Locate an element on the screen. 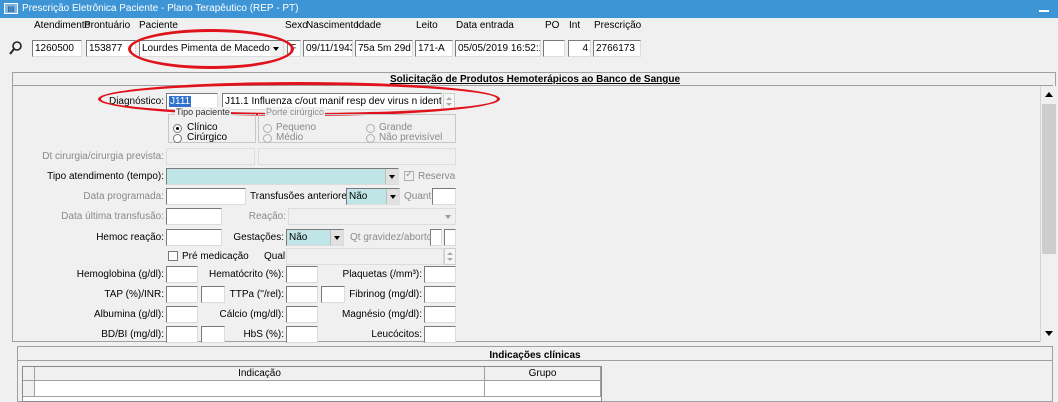 This screenshot has width=1058, height=402. albumina-label: Albumina (g/dl): is located at coordinates (128, 314).